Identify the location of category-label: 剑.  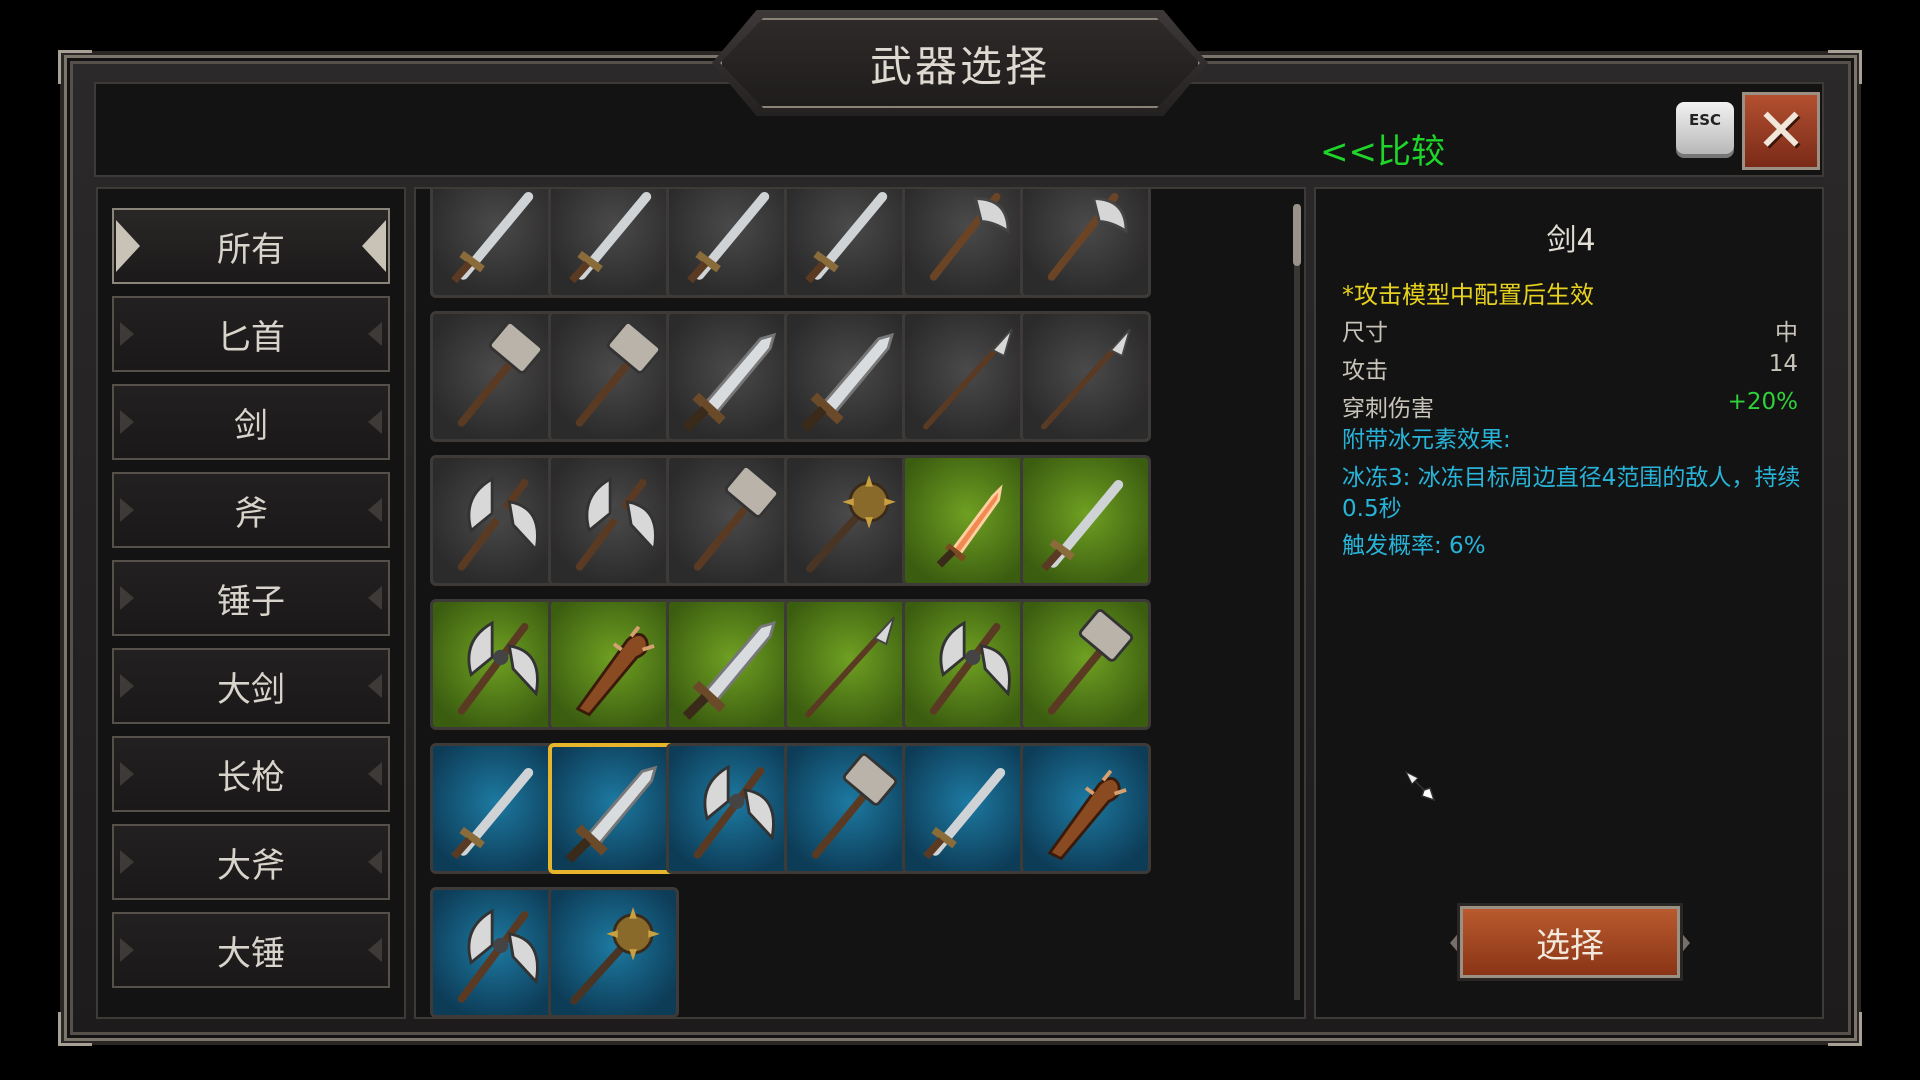
(251, 425).